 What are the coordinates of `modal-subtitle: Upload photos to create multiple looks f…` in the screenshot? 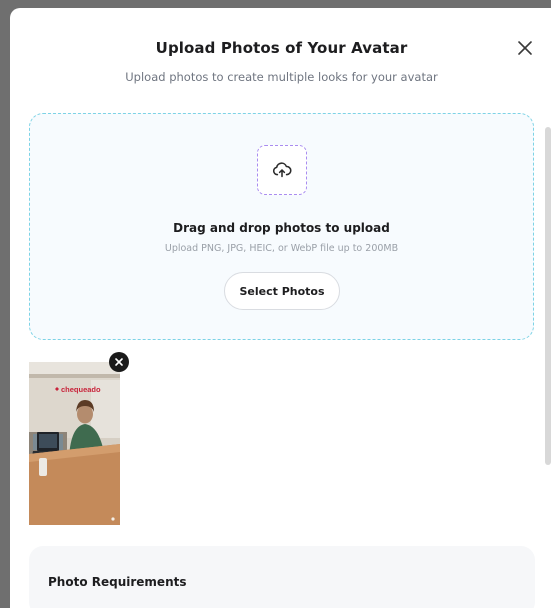 It's located at (281, 77).